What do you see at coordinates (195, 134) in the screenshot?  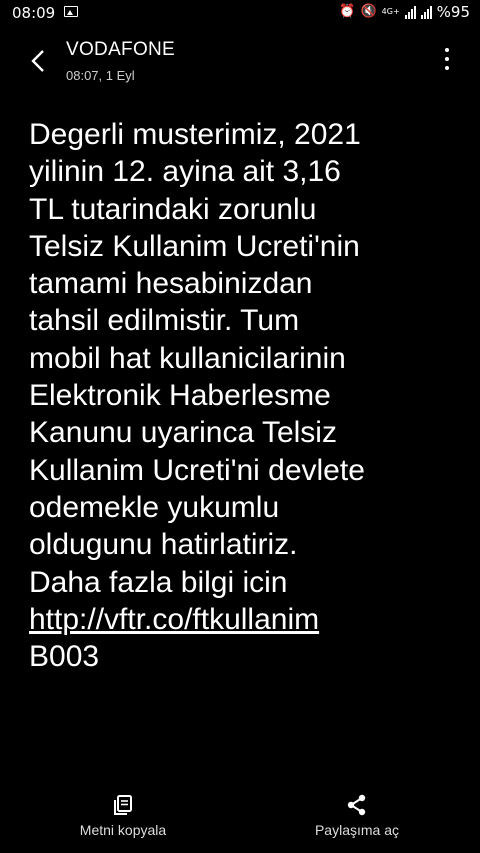 I see `message-line: Degerli musterimiz, 2021` at bounding box center [195, 134].